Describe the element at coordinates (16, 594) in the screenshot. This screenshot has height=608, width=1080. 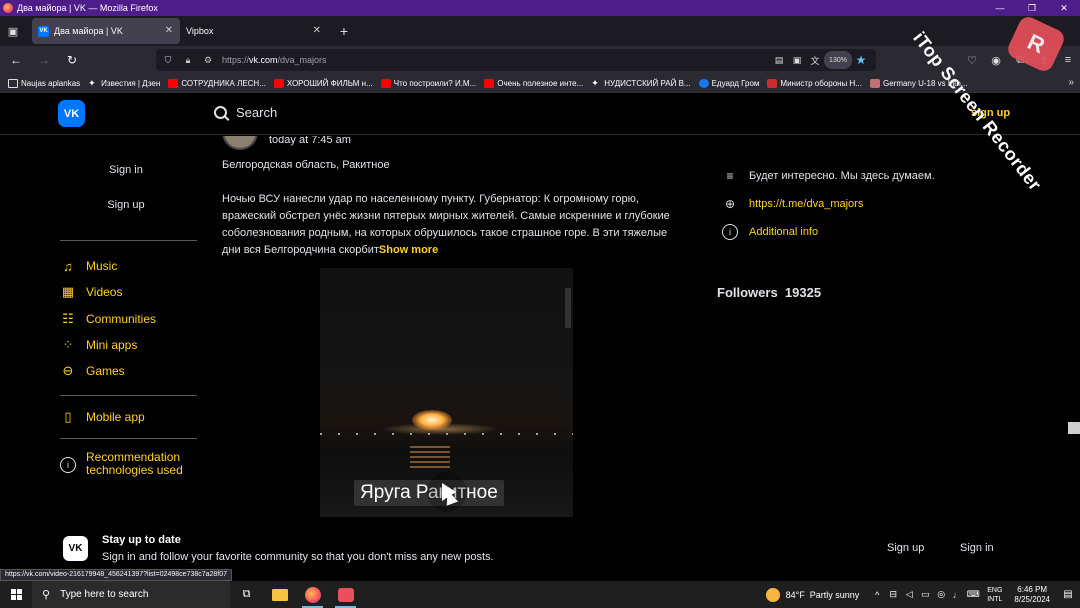
I see `start-button` at that location.